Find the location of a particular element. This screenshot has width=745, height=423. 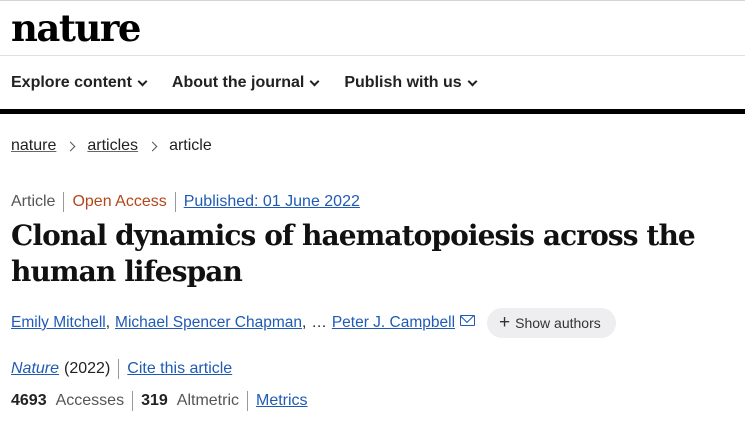

breadcrumb-articles-link: articles is located at coordinates (112, 146).